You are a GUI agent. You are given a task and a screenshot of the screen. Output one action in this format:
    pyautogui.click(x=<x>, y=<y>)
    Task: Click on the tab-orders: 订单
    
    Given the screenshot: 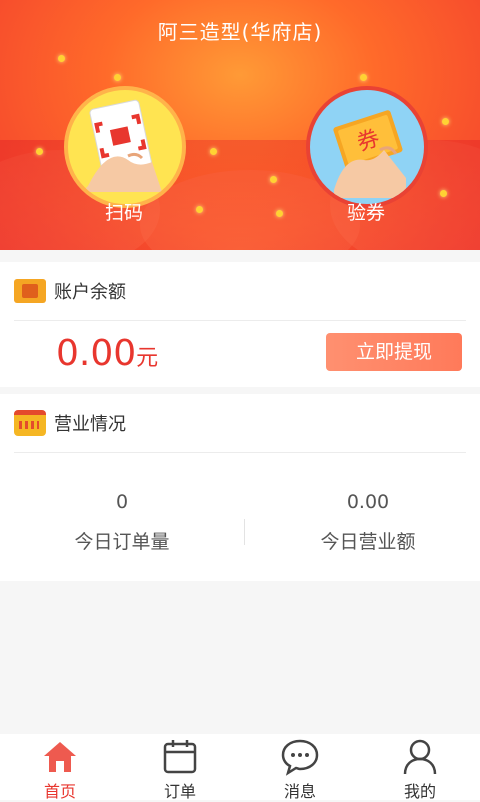 What is the action you would take?
    pyautogui.click(x=180, y=767)
    